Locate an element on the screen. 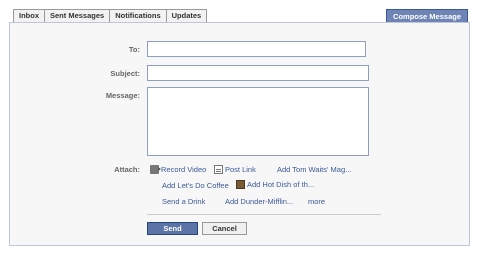 Image resolution: width=480 pixels, height=255 pixels. tab-sent-messages: Sent Messages is located at coordinates (77, 15).